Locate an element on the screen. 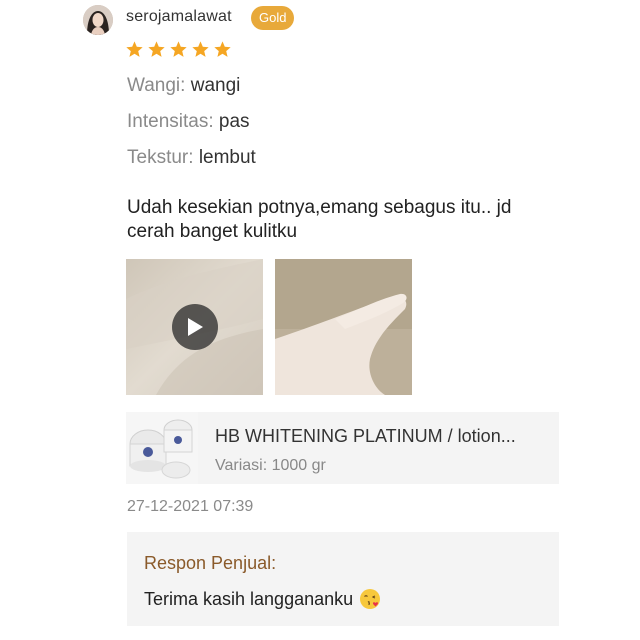 The width and height of the screenshot is (640, 640). attribute-value: lembut is located at coordinates (227, 157).